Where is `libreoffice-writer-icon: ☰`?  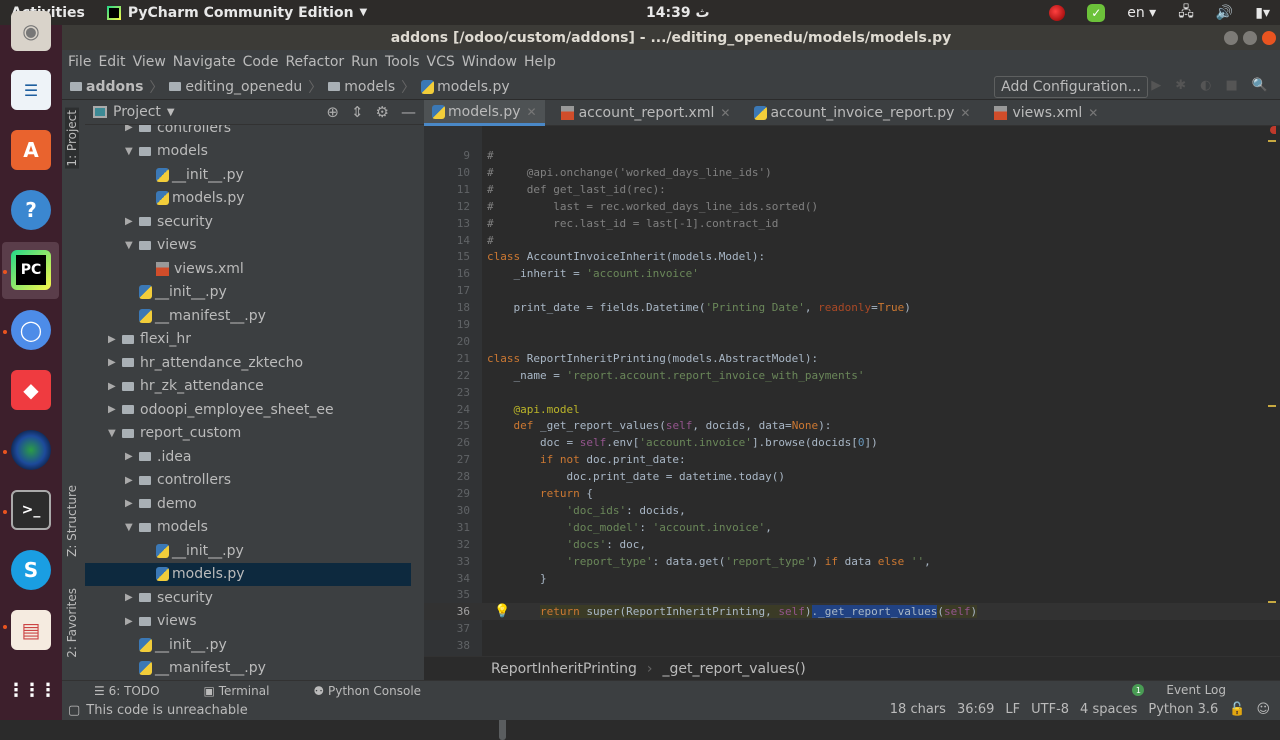
libreoffice-writer-icon: ☰ is located at coordinates (31, 90).